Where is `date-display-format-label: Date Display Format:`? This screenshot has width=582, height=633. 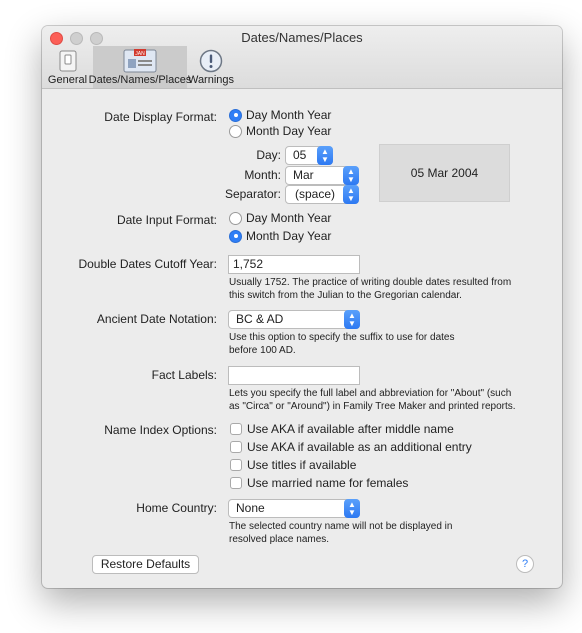 date-display-format-label: Date Display Format: is located at coordinates (160, 117).